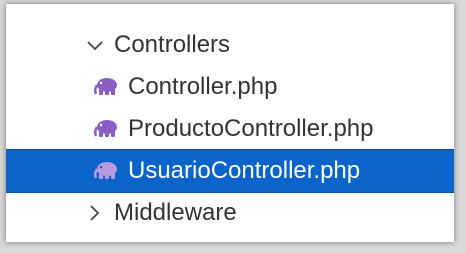  What do you see at coordinates (251, 128) in the screenshot?
I see `file-label: ProductoController.php` at bounding box center [251, 128].